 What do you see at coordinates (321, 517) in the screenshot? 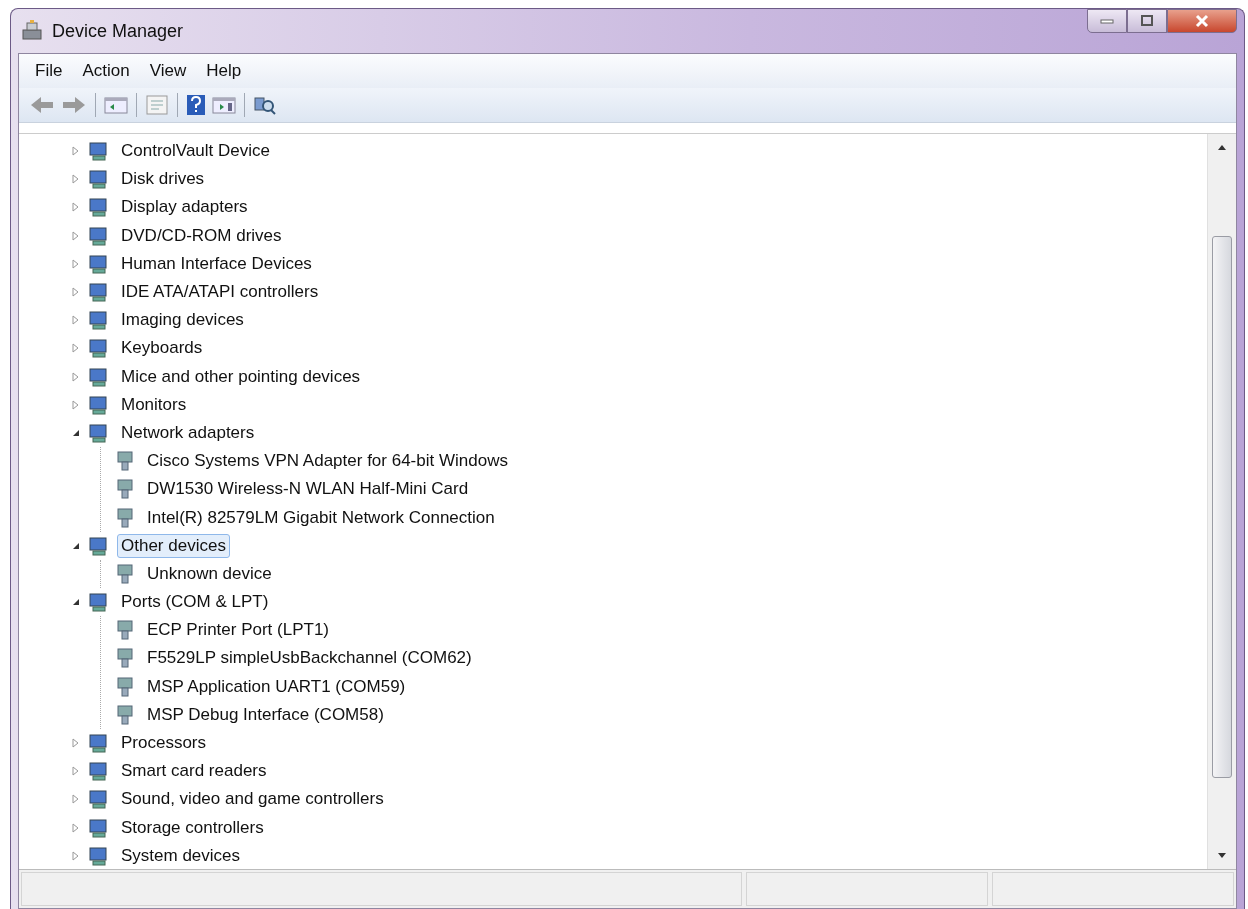
I see `tree-item: Intel(R) 82579LM Gigabit Network Connection` at bounding box center [321, 517].